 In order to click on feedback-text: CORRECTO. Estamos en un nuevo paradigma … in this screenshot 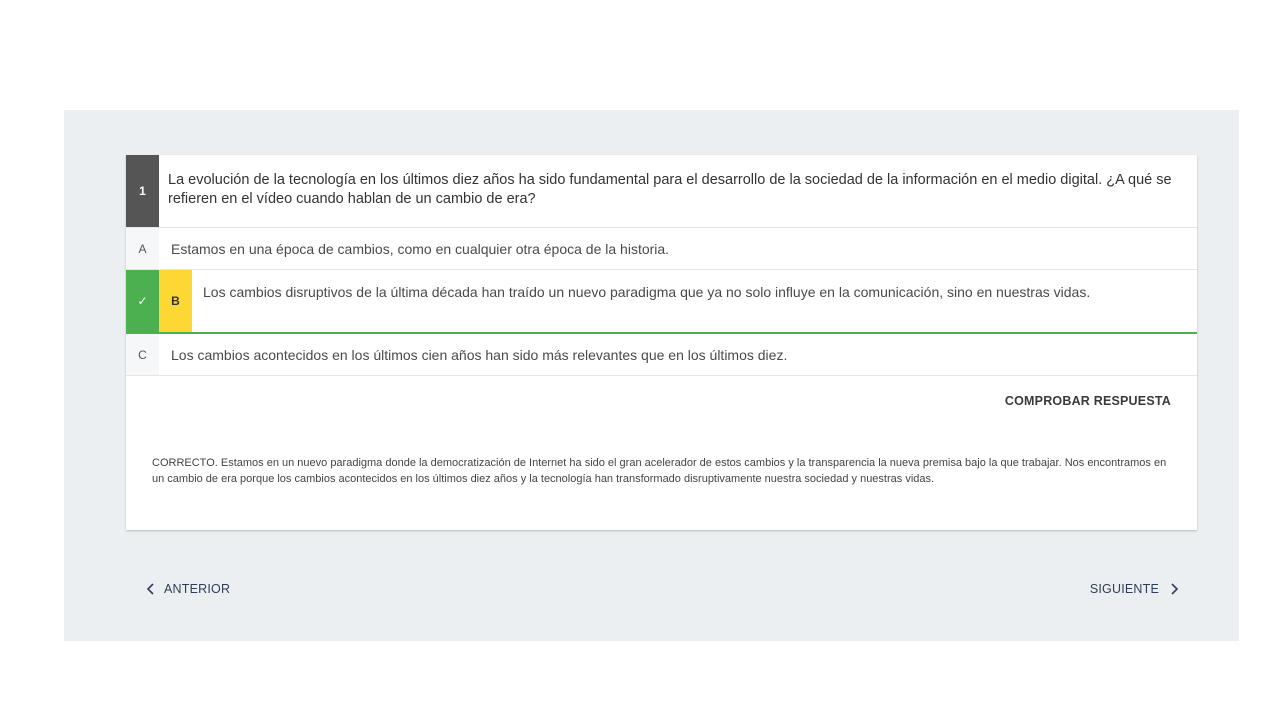, I will do `click(659, 471)`.